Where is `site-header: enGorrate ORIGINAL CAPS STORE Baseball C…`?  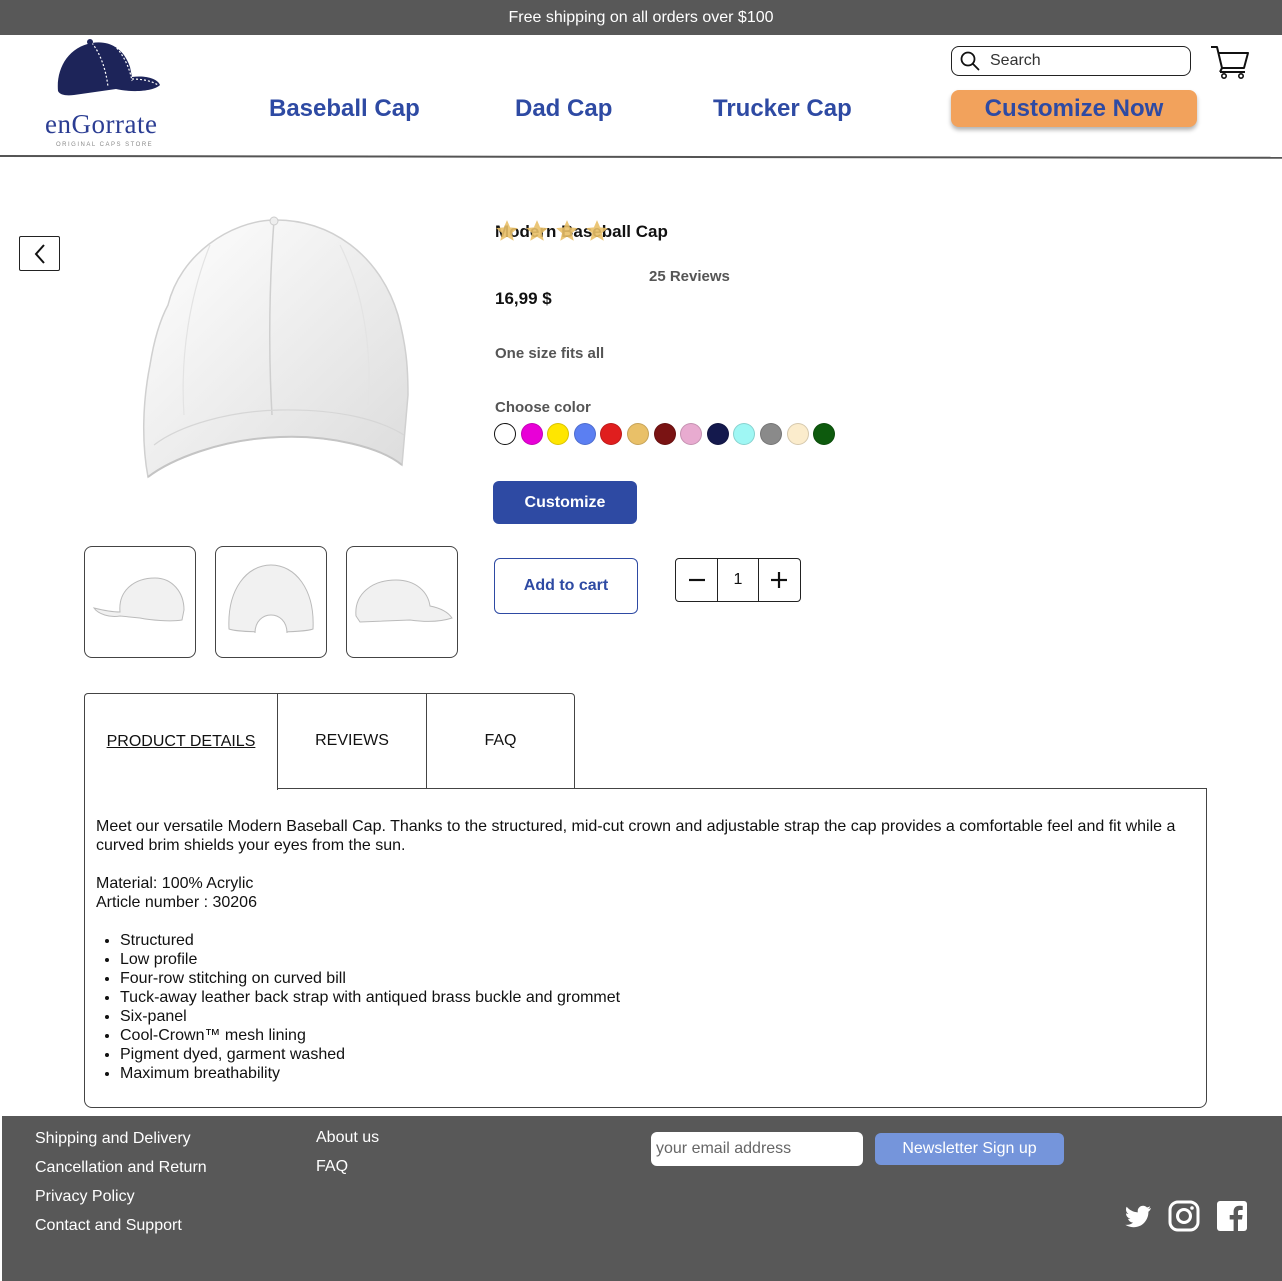
site-header: enGorrate ORIGINAL CAPS STORE Baseball C… is located at coordinates (641, 96).